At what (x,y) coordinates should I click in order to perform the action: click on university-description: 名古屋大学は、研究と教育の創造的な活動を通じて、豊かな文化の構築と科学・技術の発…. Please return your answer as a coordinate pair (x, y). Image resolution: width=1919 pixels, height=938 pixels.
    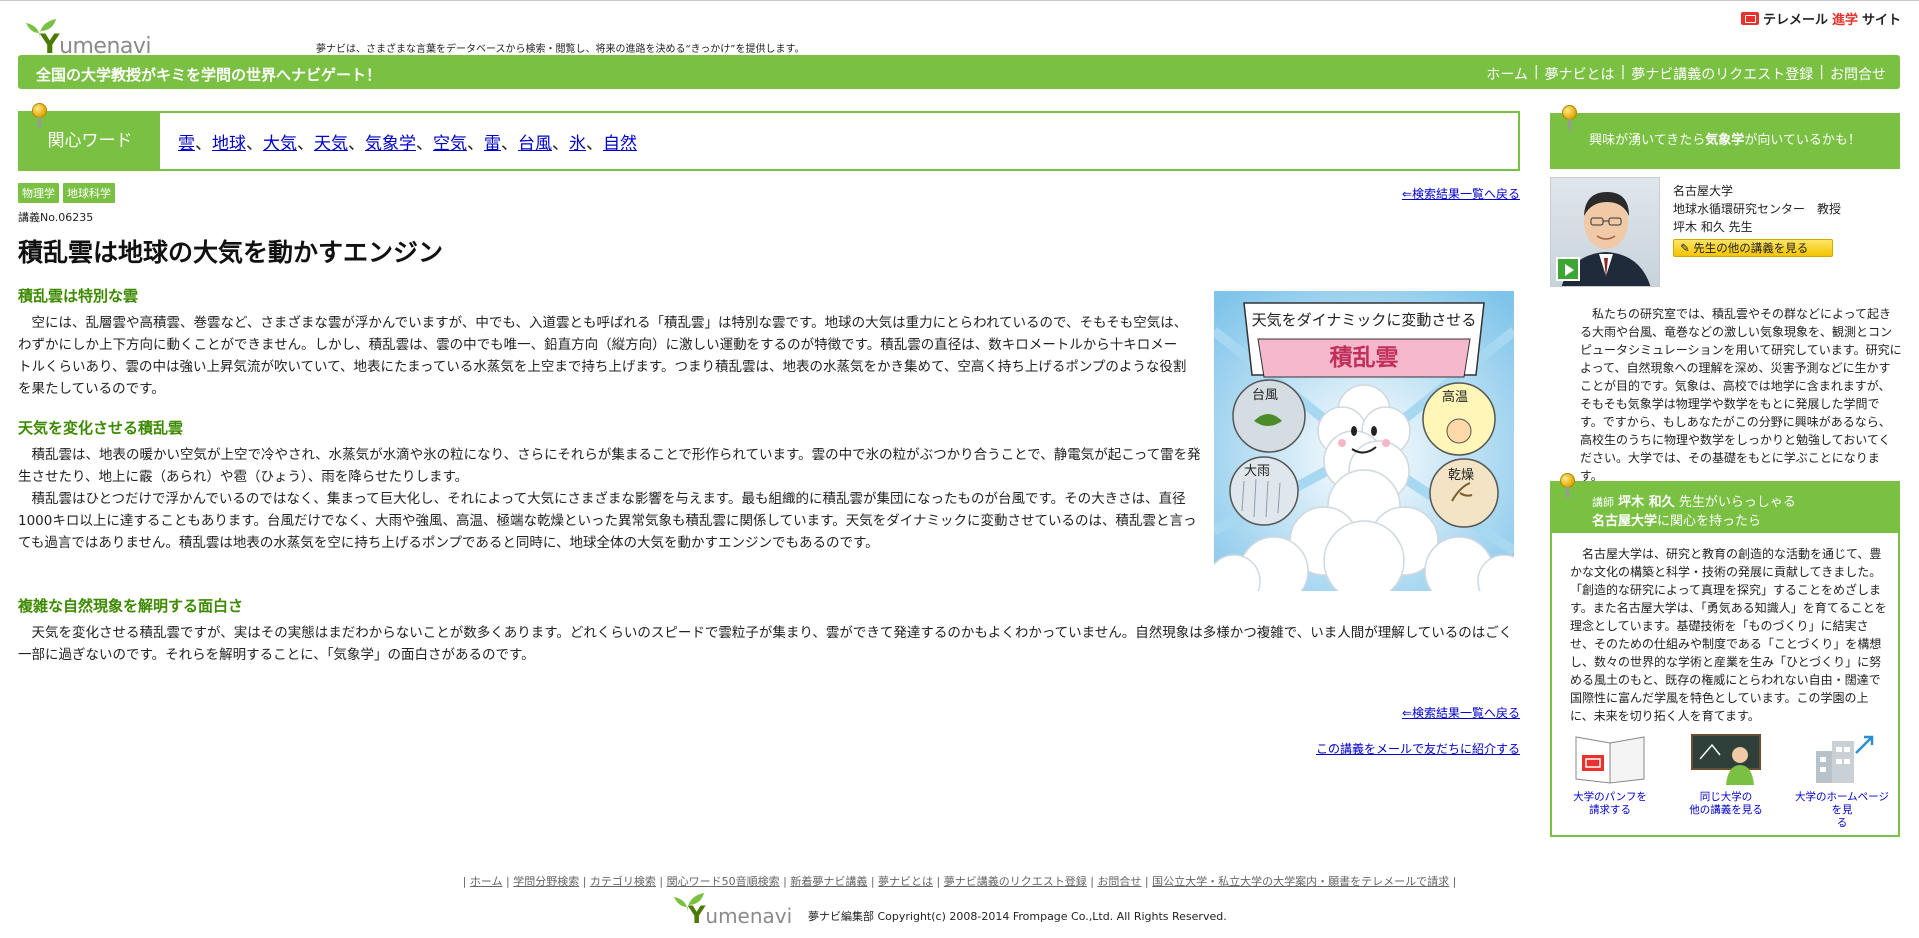
    Looking at the image, I should click on (1728, 635).